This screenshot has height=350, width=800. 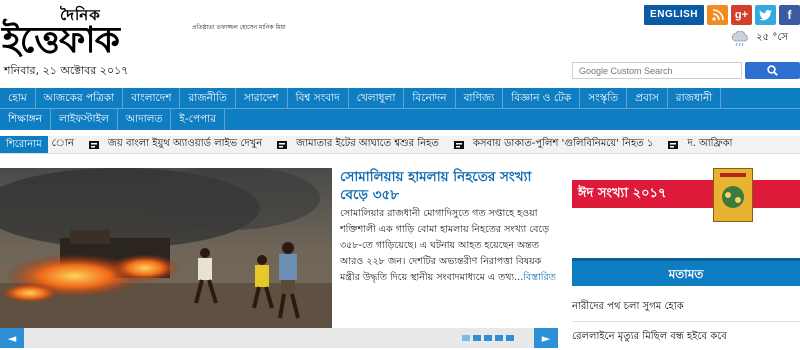 What do you see at coordinates (546, 338) in the screenshot?
I see `slider-next-button: ►` at bounding box center [546, 338].